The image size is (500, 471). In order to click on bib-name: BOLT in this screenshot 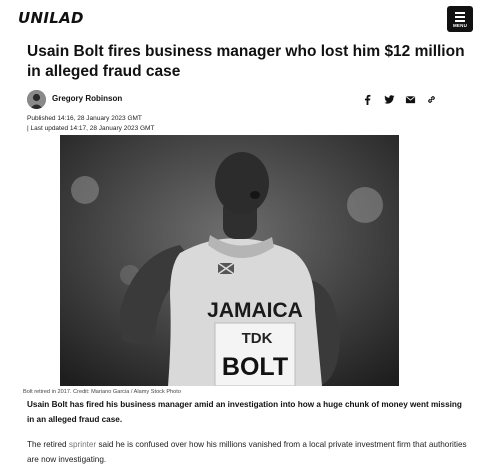, I will do `click(255, 367)`.